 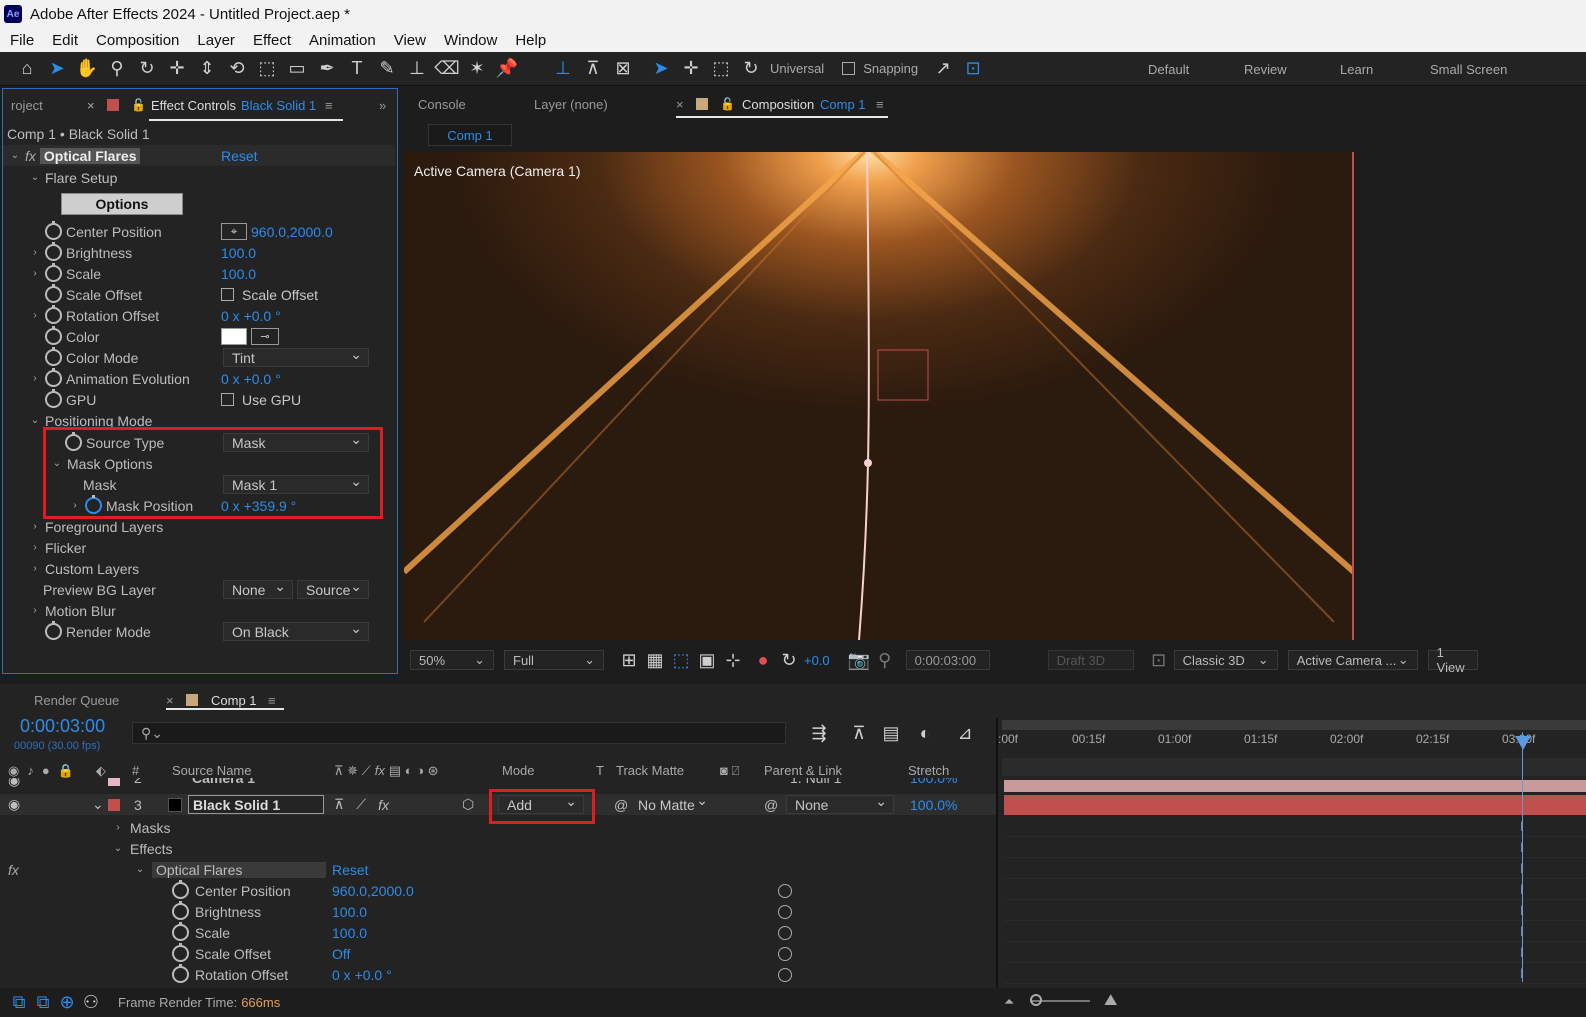 I want to click on frame-blending-icon: ▤, so click(x=891, y=733).